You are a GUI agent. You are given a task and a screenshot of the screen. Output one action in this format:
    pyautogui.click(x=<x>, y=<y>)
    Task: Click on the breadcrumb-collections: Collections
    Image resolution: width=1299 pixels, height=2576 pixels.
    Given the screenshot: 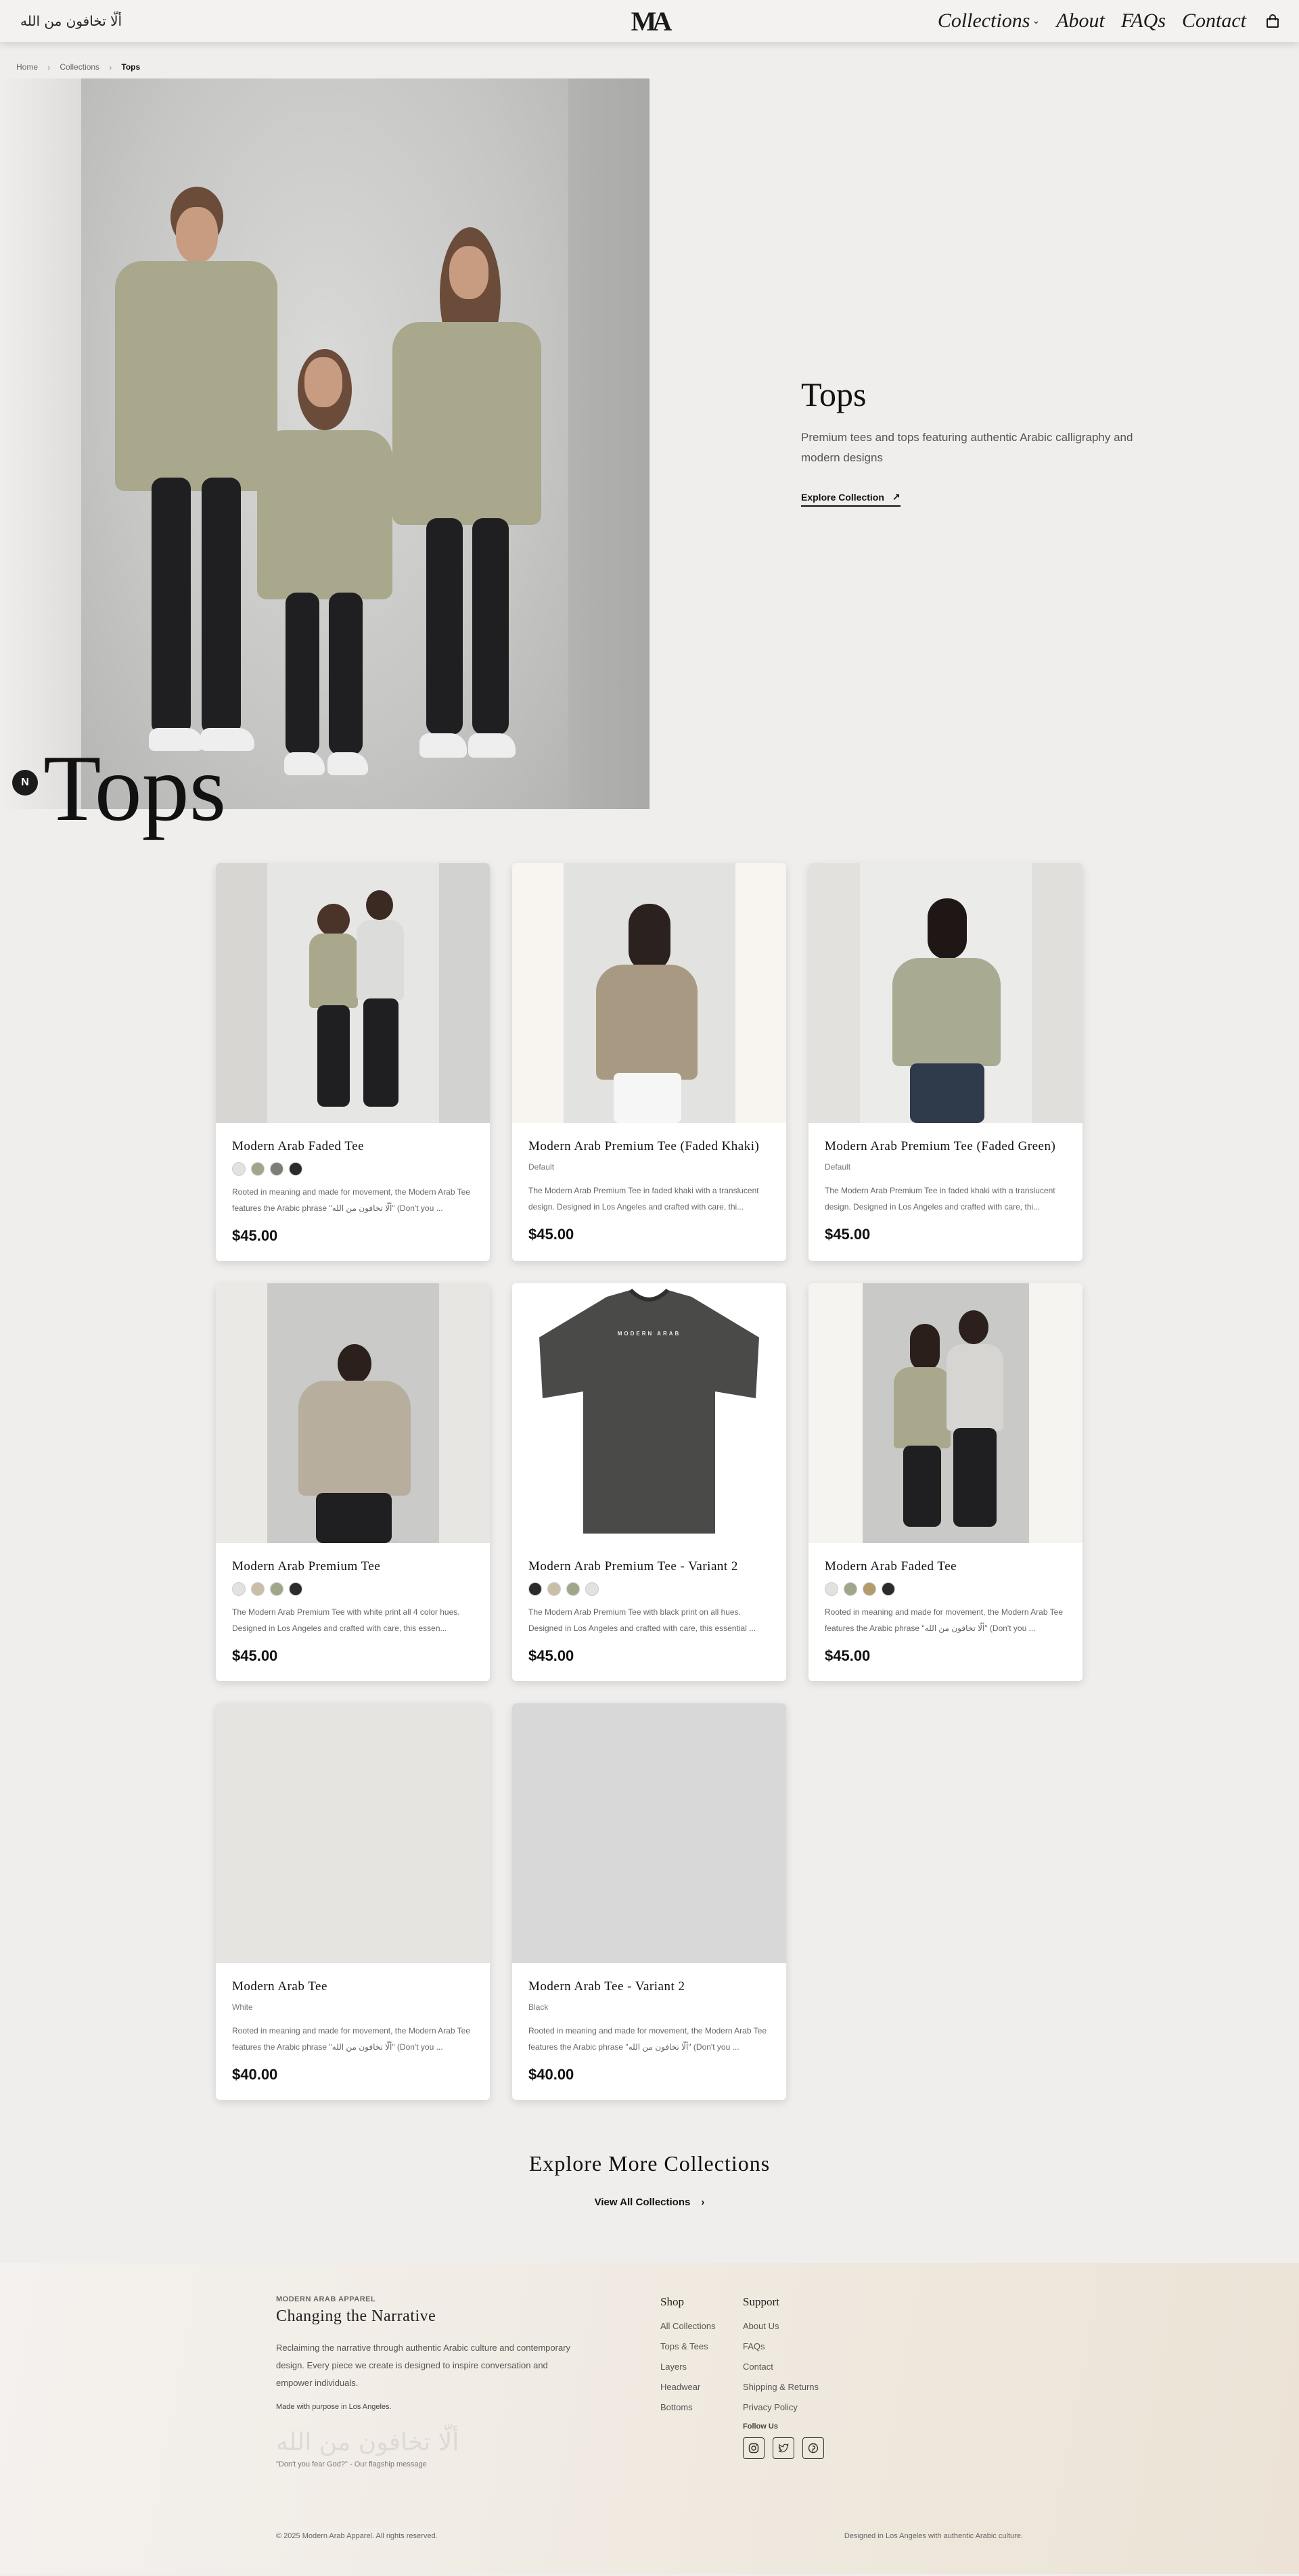 What is the action you would take?
    pyautogui.click(x=79, y=67)
    